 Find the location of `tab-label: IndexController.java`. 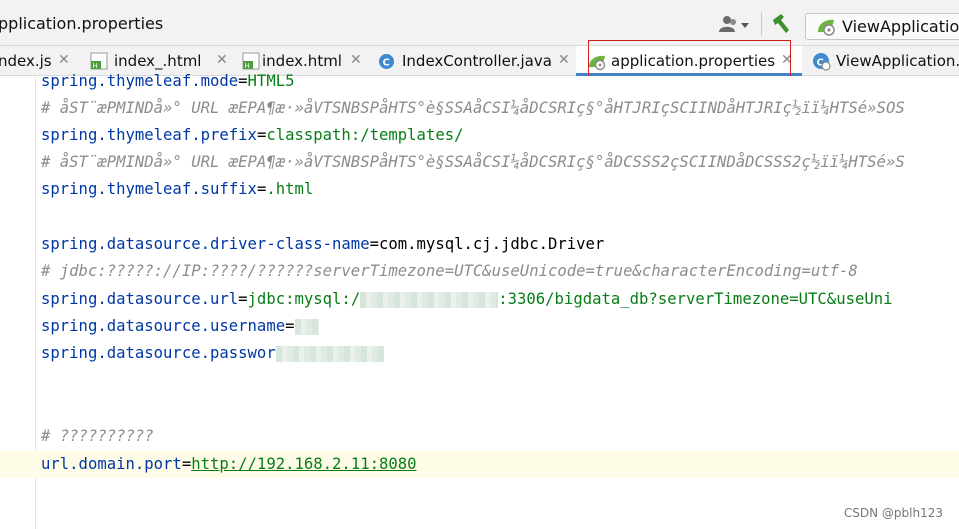

tab-label: IndexController.java is located at coordinates (477, 61).